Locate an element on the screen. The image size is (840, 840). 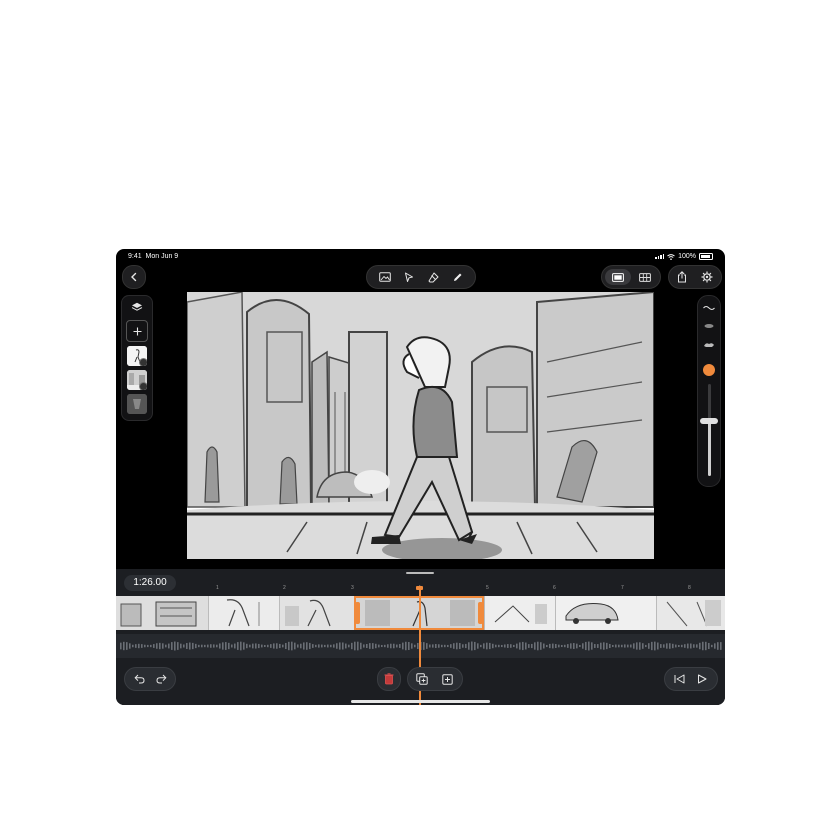
ruler-mark: 7 is located at coordinates (622, 588).